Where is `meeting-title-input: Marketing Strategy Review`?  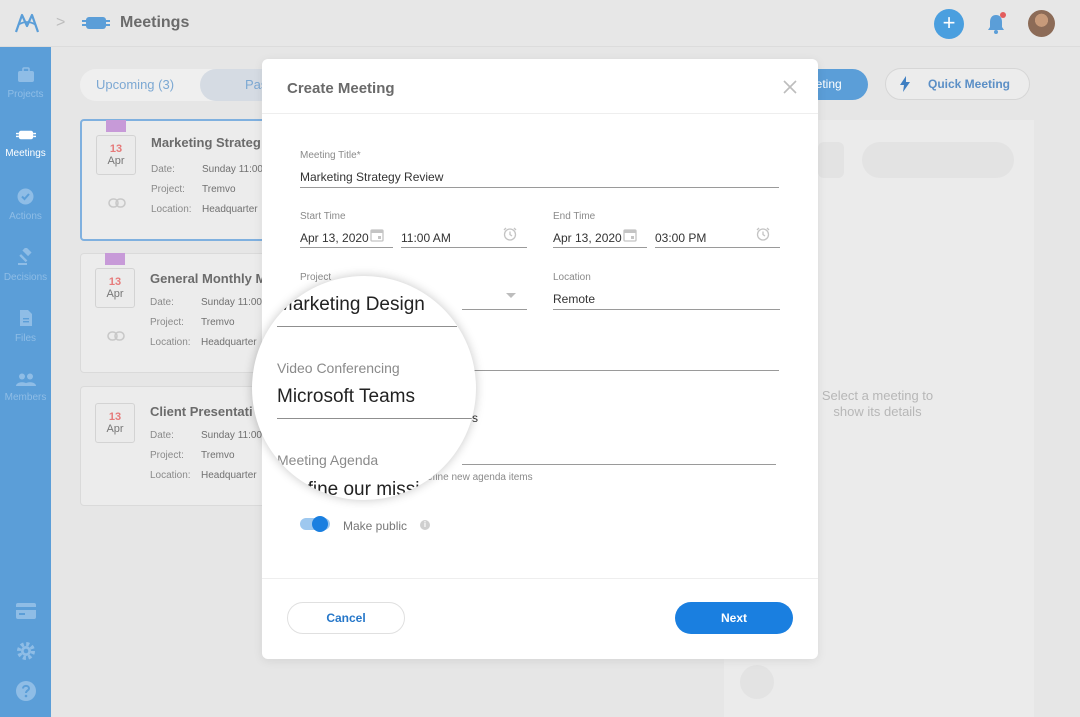 meeting-title-input: Marketing Strategy Review is located at coordinates (371, 177).